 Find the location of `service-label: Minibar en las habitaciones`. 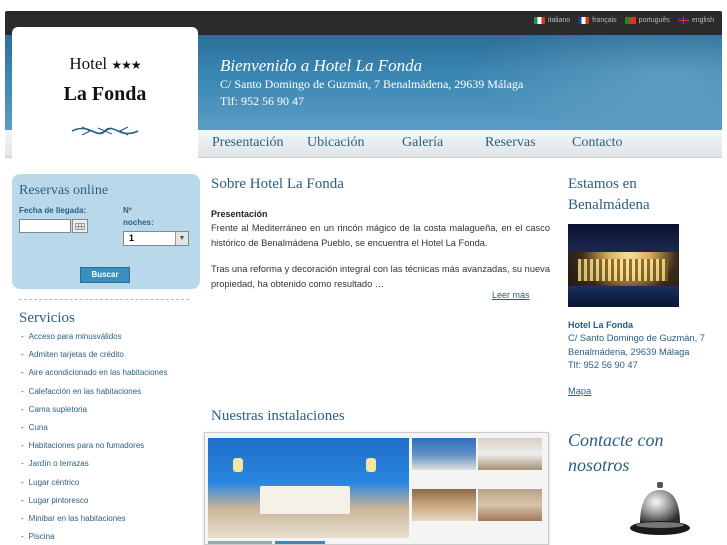

service-label: Minibar en las habitaciones is located at coordinates (77, 518).